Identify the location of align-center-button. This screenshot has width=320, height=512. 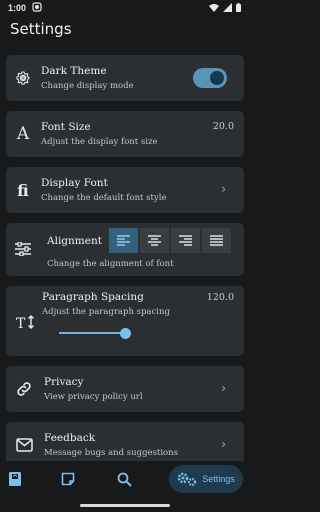
(154, 240).